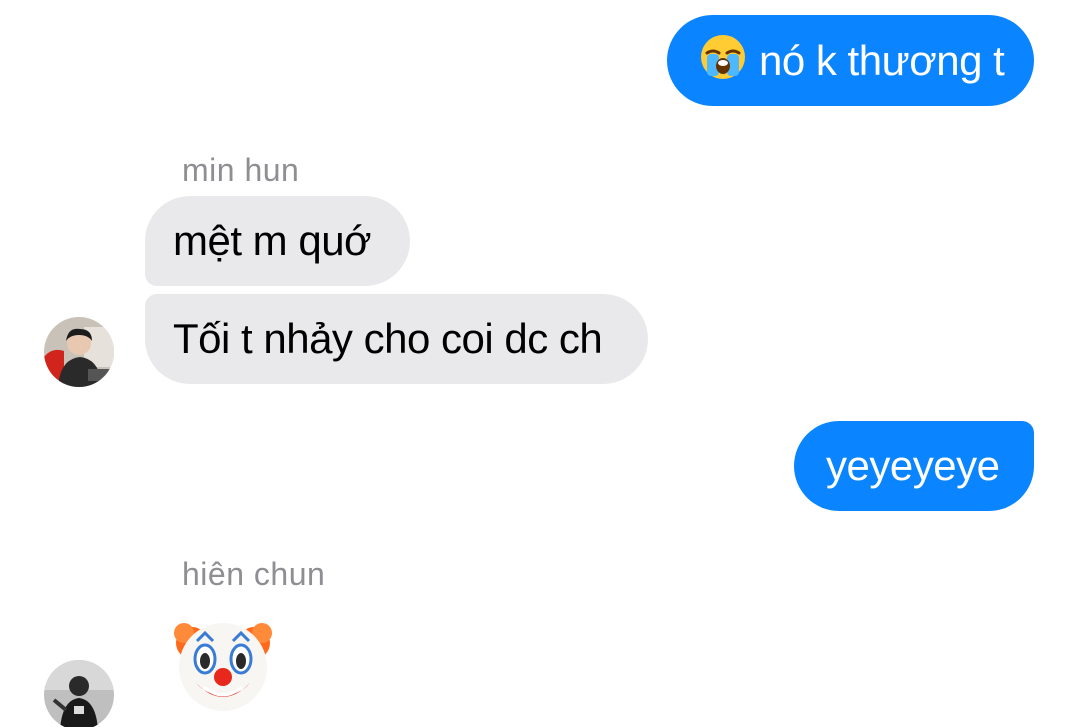 The width and height of the screenshot is (1080, 727). I want to click on incoming-message-bubble: Tối t nhảy cho coi dc ch, so click(396, 339).